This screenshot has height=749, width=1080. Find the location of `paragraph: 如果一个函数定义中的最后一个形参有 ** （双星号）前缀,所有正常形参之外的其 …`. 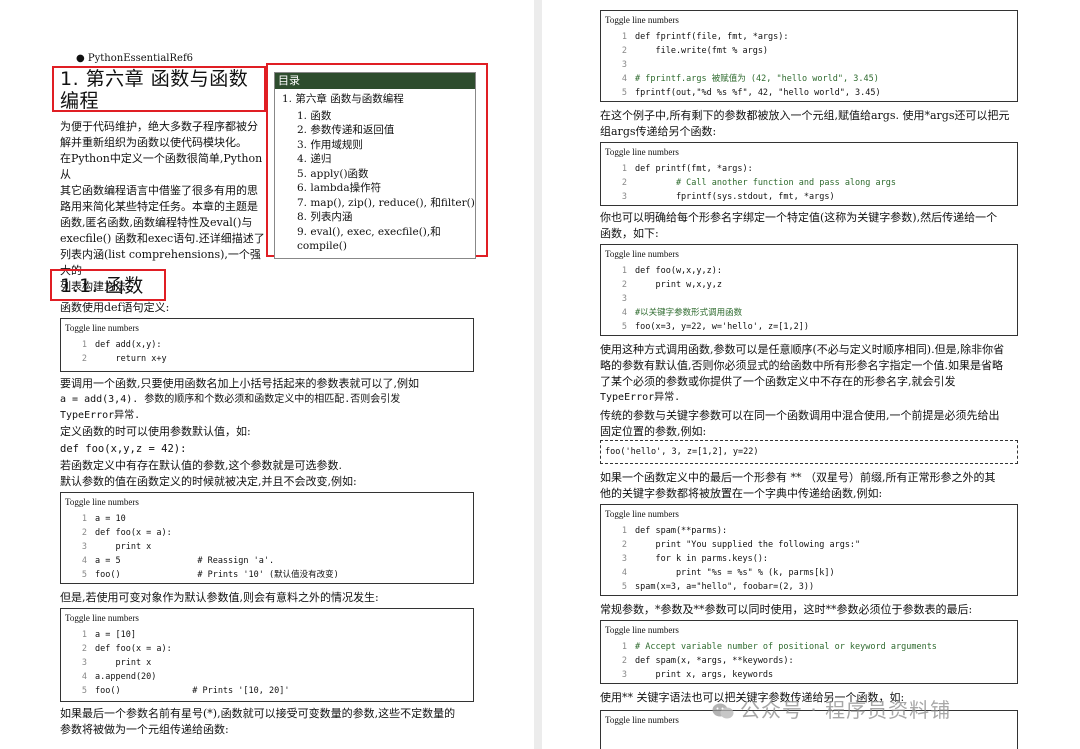

paragraph: 如果一个函数定义中的最后一个形参有 ** （双星号）前缀,所有正常形参之外的其 … is located at coordinates (798, 485).